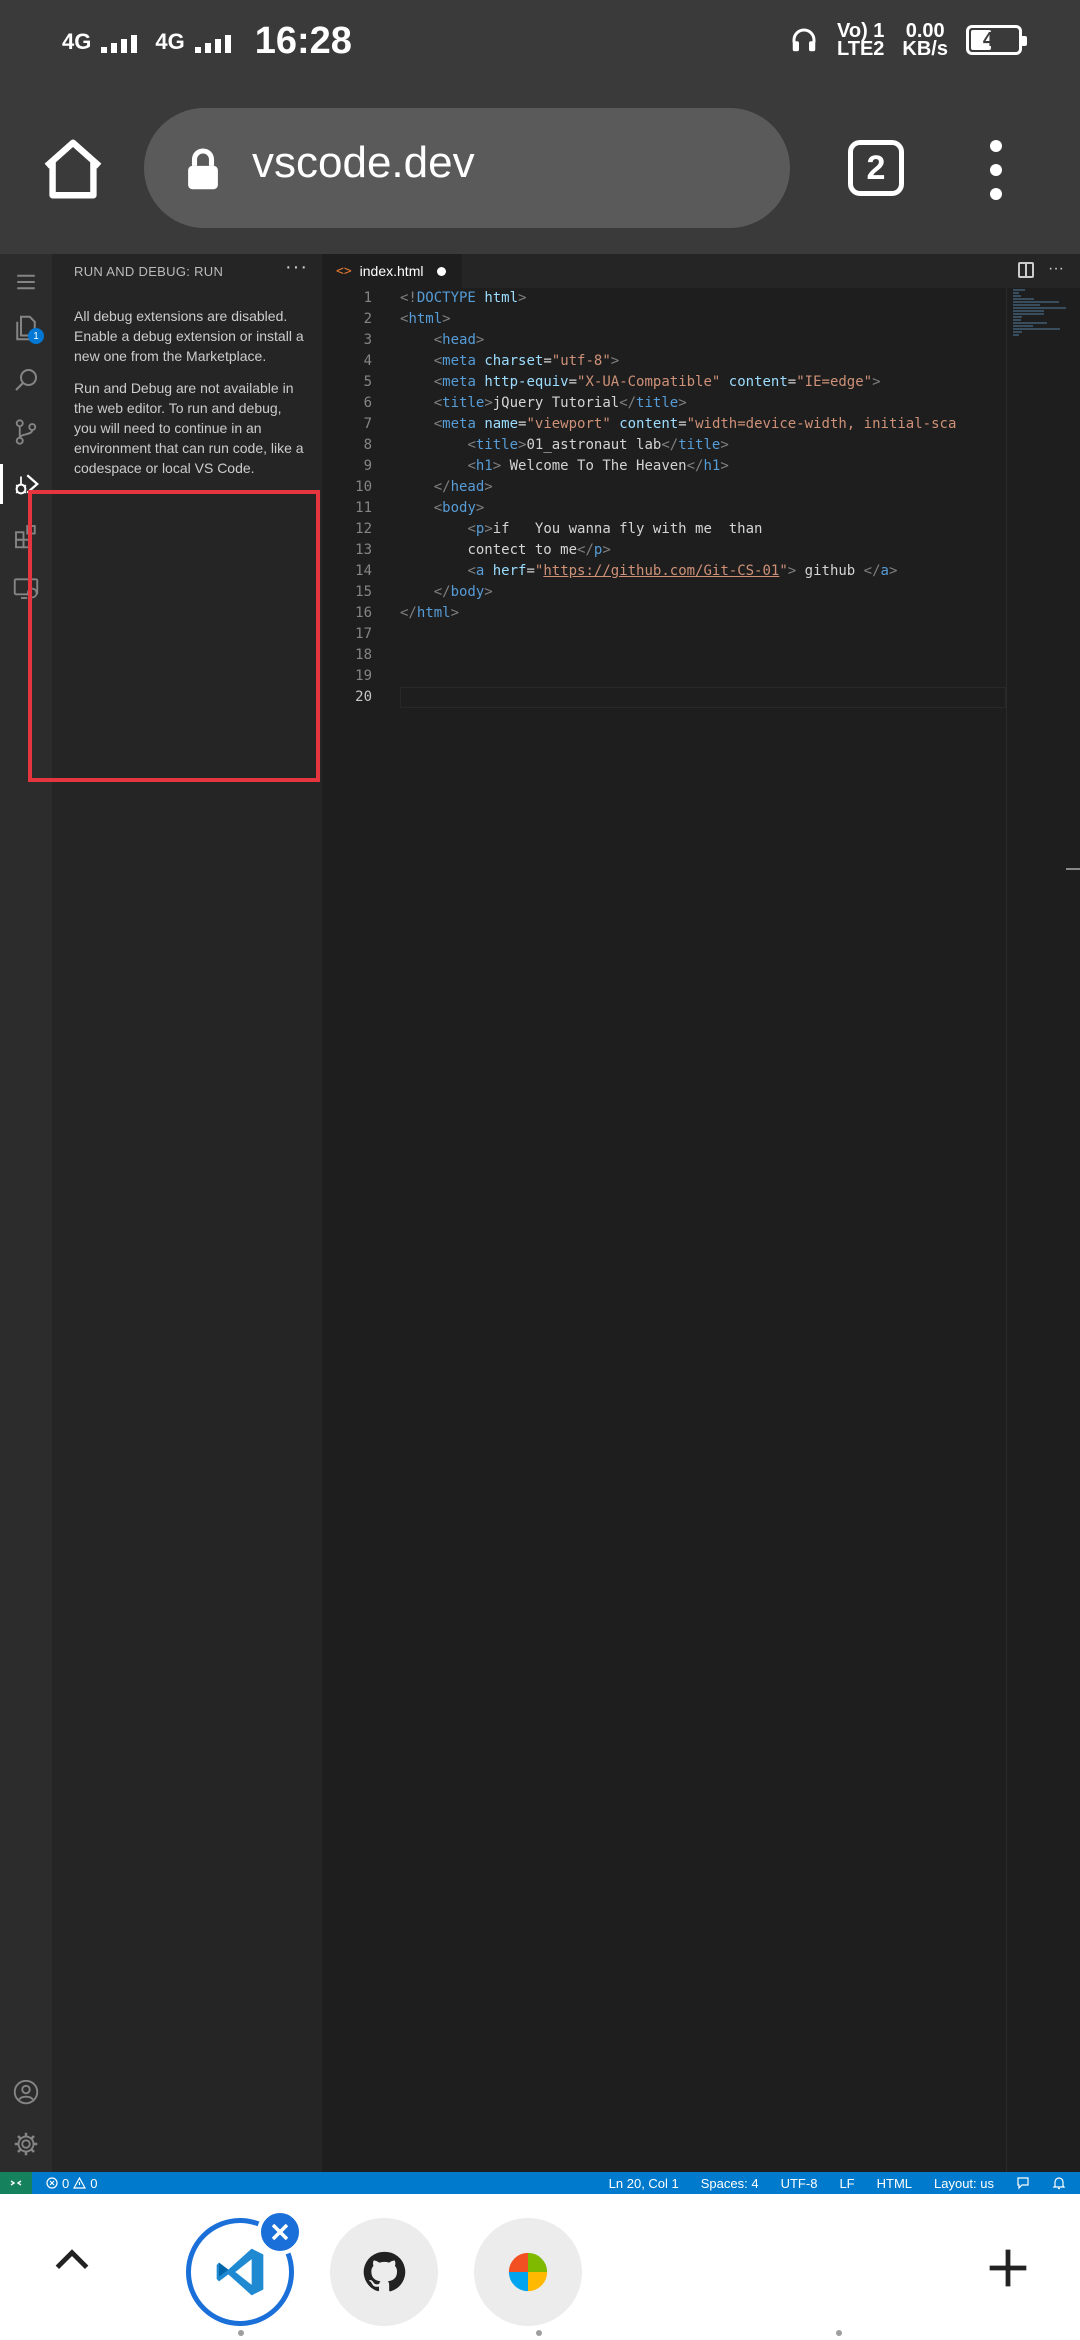  I want to click on extensions-icon, so click(26, 536).